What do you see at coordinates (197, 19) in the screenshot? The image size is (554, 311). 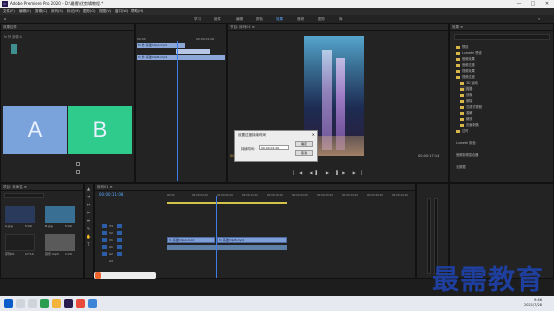 I see `workspace-tab-learn: 学习` at bounding box center [197, 19].